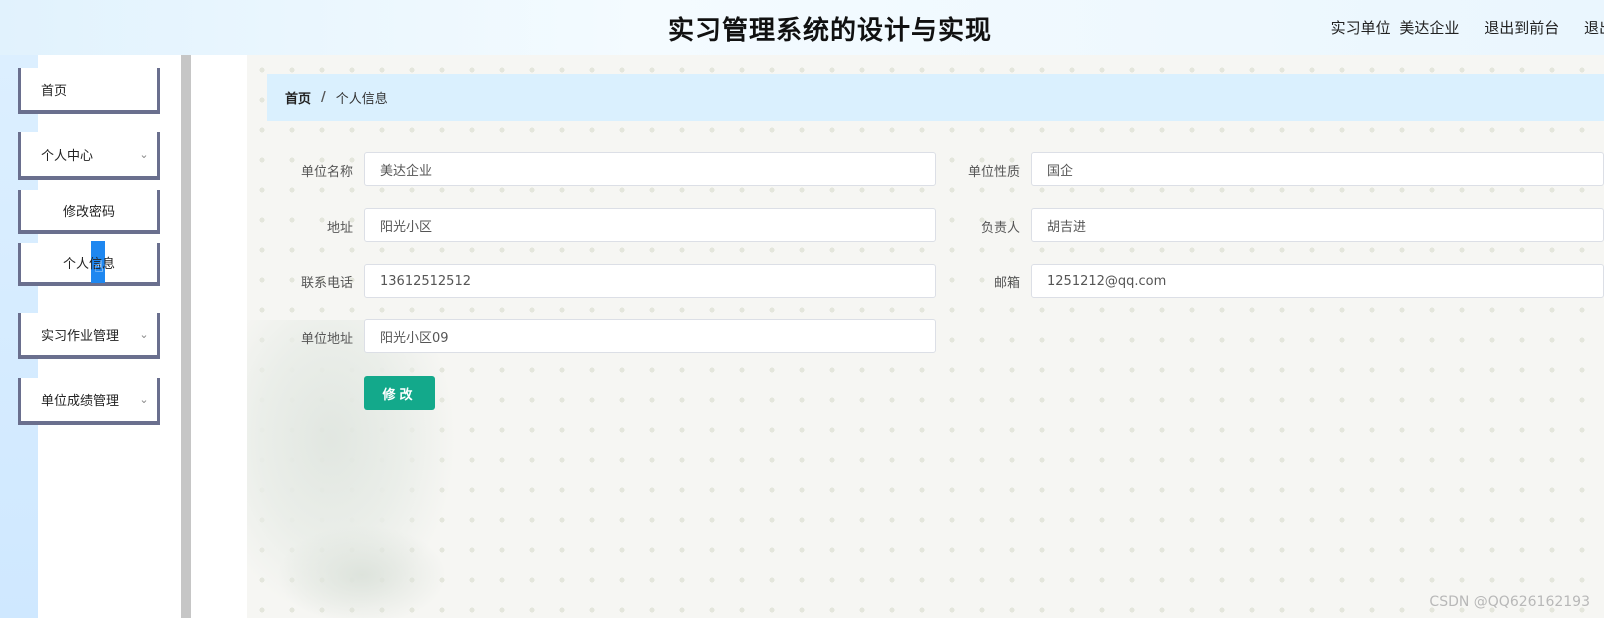  What do you see at coordinates (298, 97) in the screenshot?
I see `breadcrumb-home-link: 首页` at bounding box center [298, 97].